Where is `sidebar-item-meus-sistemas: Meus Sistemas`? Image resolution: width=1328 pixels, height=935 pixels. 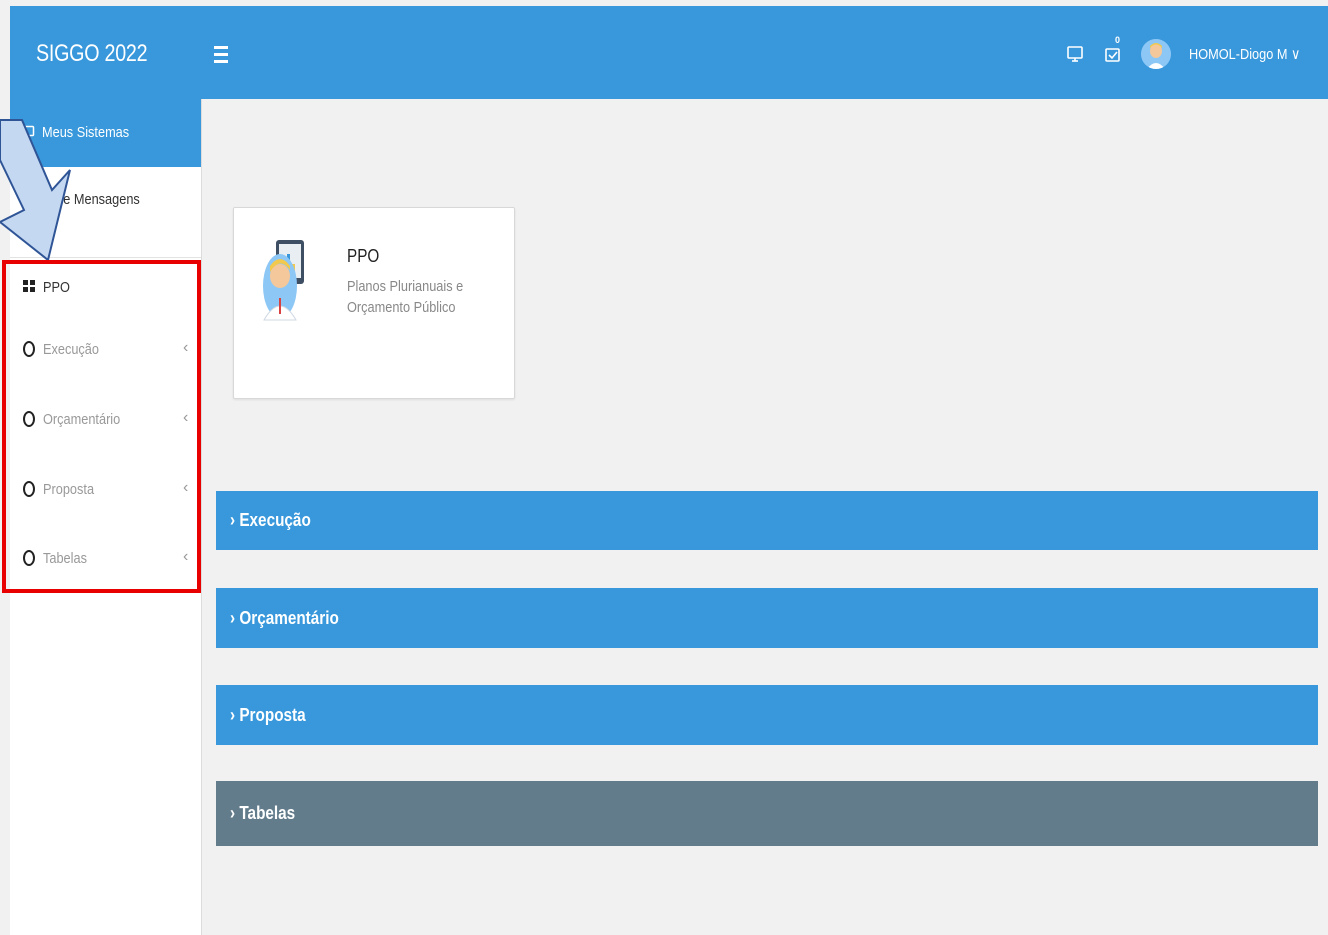
sidebar-item-meus-sistemas: Meus Sistemas is located at coordinates (105, 133).